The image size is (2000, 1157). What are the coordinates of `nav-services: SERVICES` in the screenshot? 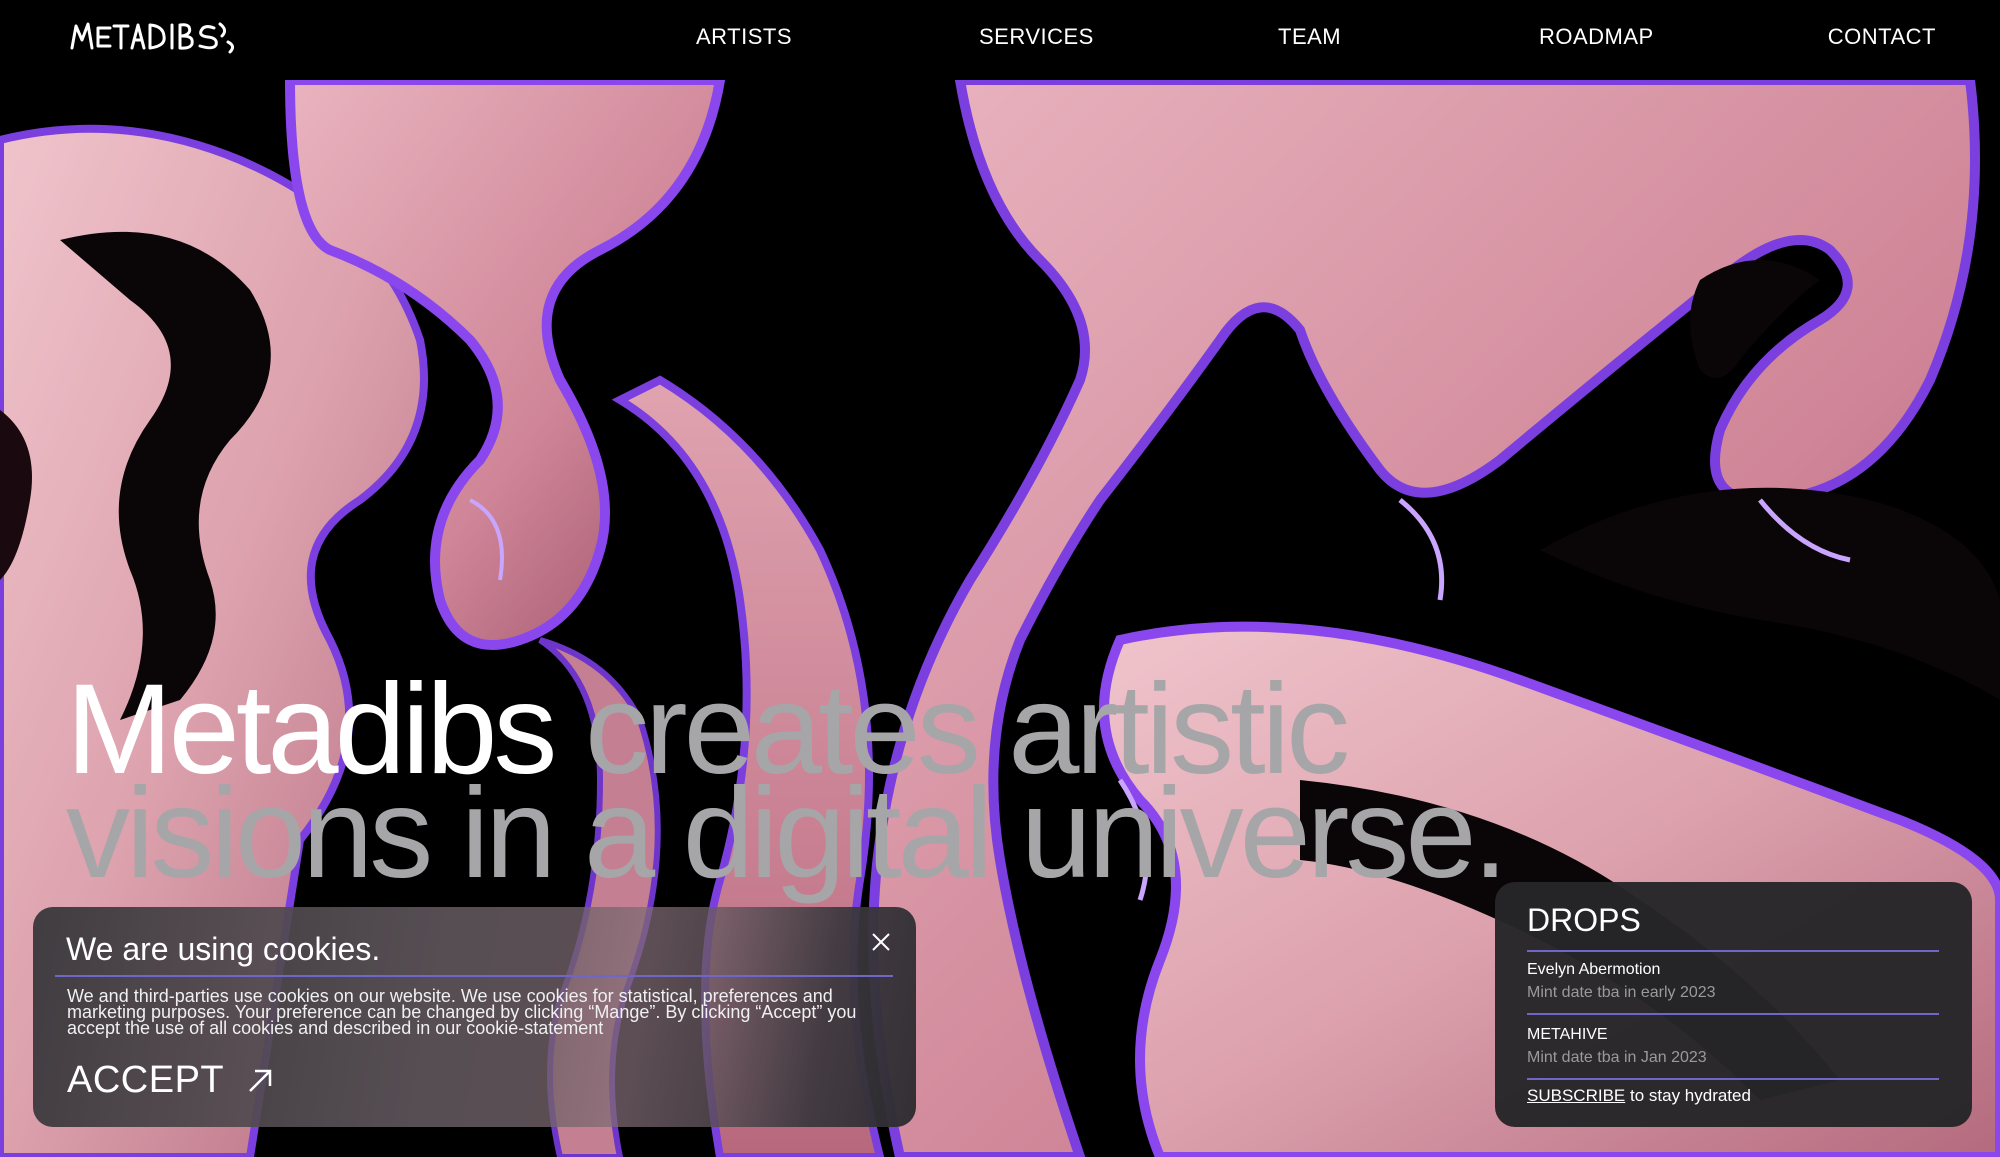 It's located at (1036, 37).